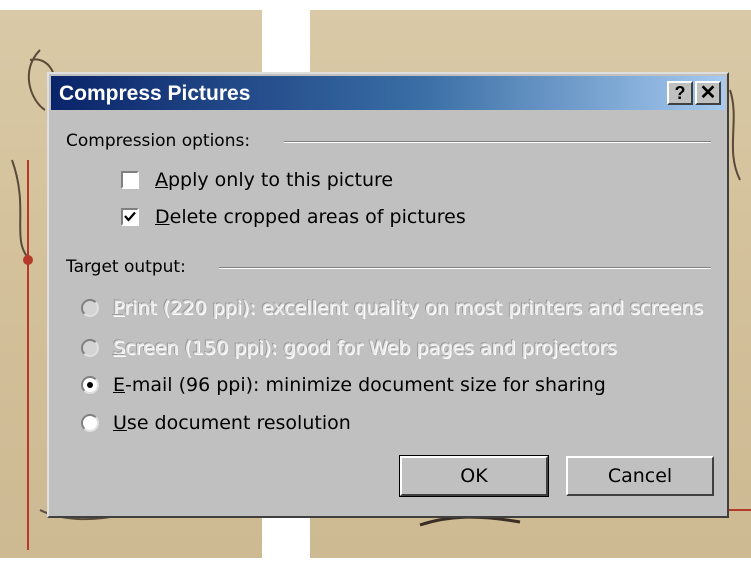 This screenshot has height=565, width=751. I want to click on delete-cropped-checkbox-row: Delete cropped areas of pictures, so click(293, 217).